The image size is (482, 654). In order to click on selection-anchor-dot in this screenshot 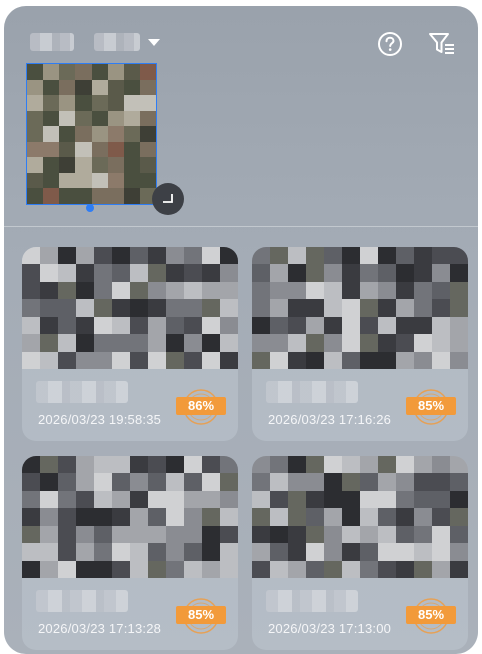, I will do `click(90, 208)`.